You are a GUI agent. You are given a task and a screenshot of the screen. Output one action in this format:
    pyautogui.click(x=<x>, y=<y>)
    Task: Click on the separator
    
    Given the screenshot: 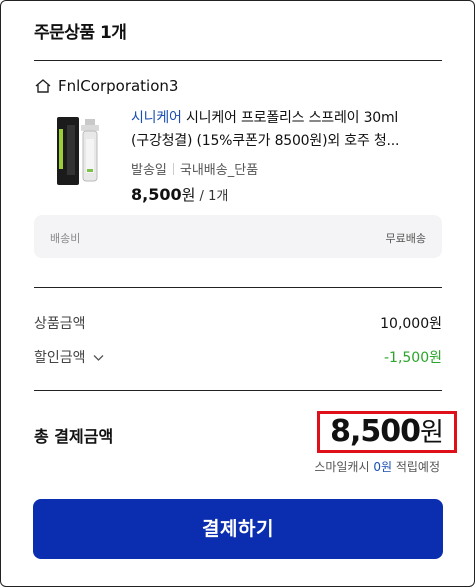 What is the action you would take?
    pyautogui.click(x=173, y=168)
    